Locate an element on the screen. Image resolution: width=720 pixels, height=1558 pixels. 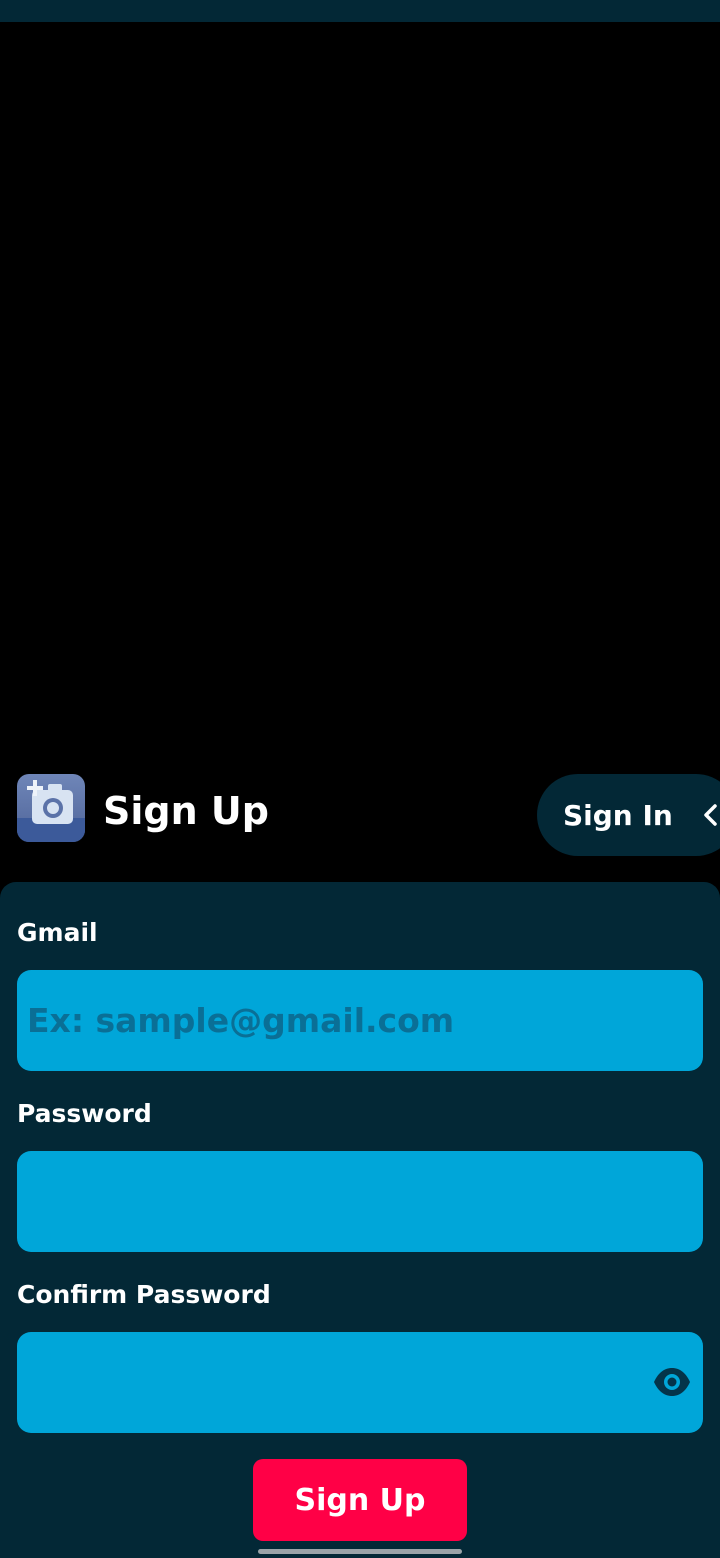
password-label: Password is located at coordinates (84, 1113).